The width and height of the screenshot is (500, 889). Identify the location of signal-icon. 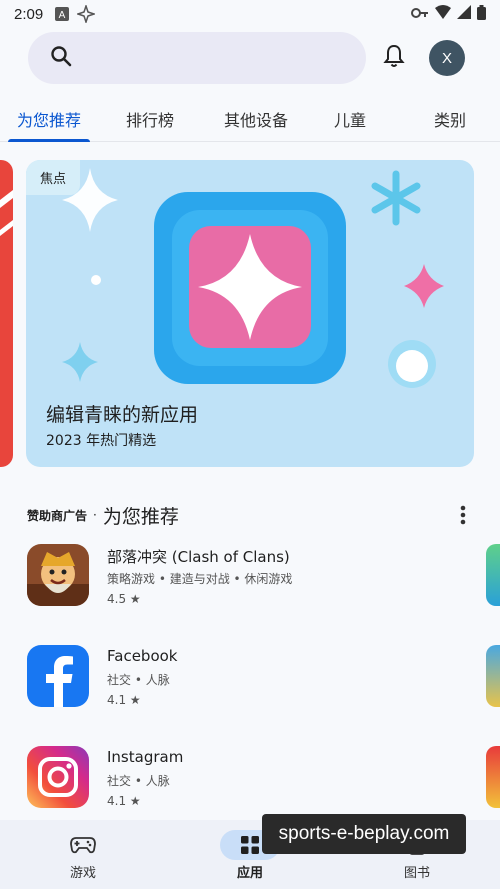
(464, 14).